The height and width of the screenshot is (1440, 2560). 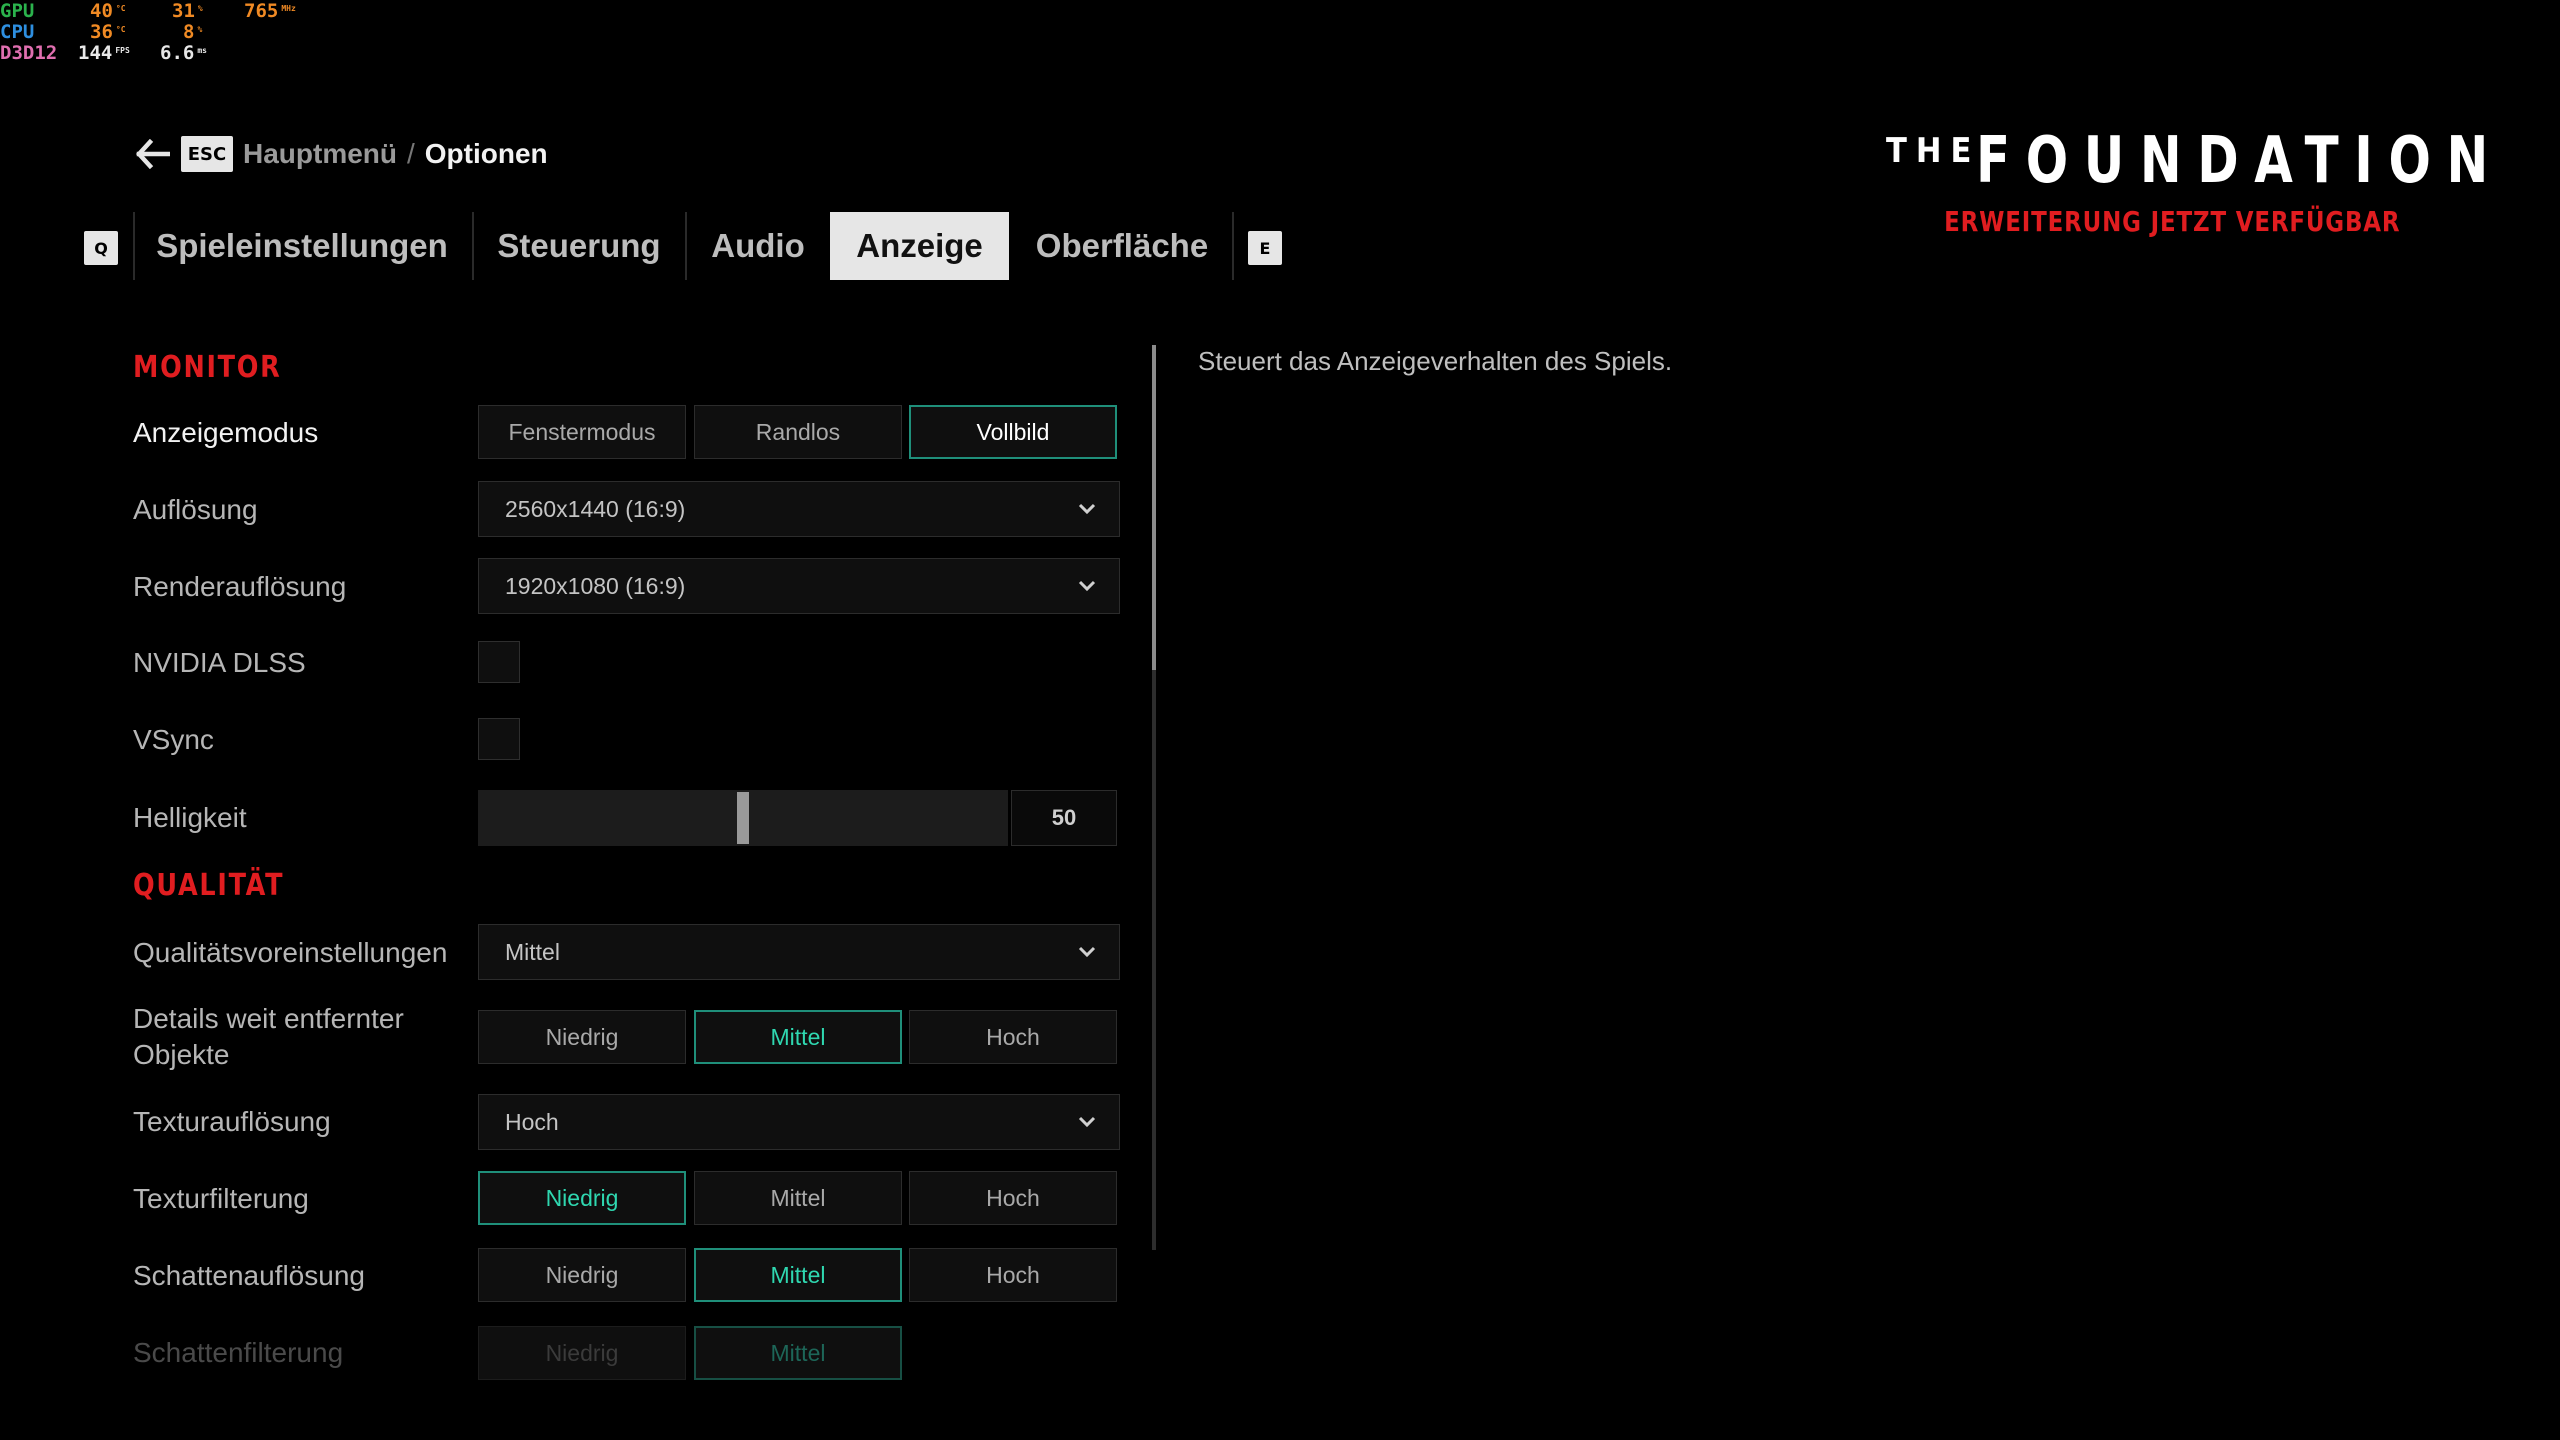 I want to click on render-resolution-dropdown: 1920x1080 (16:9), so click(x=799, y=586).